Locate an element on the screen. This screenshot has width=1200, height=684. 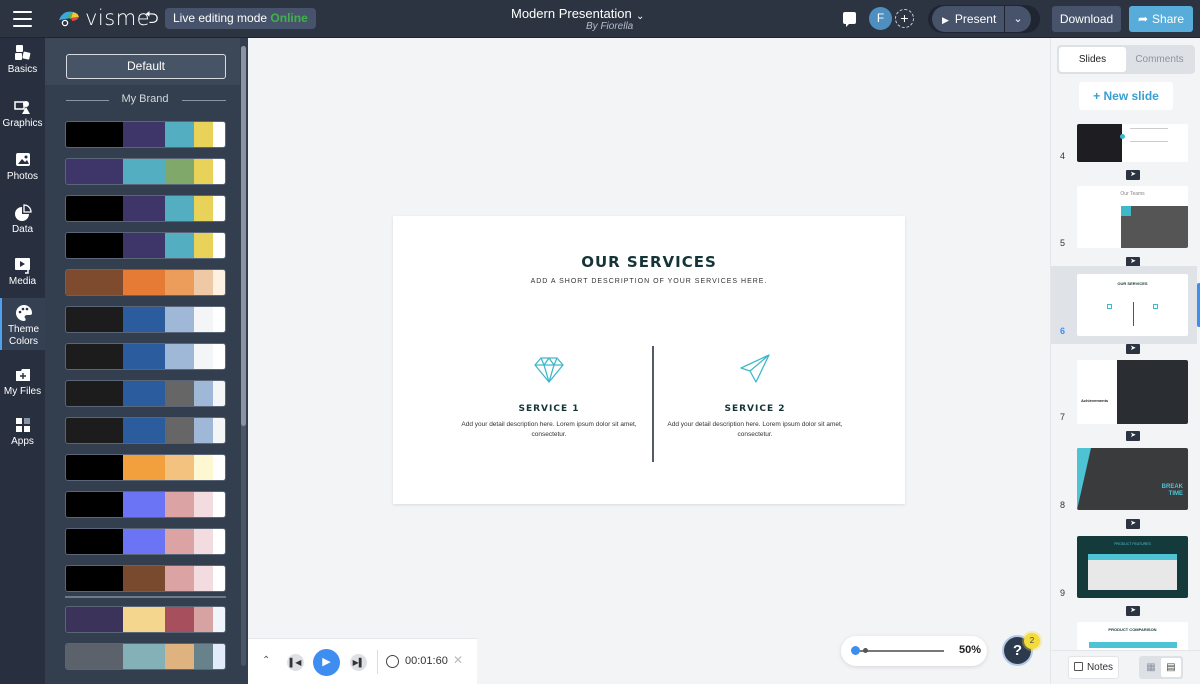
present-dropdown-chevron-icon: ⌄ is located at coordinates (1018, 19).